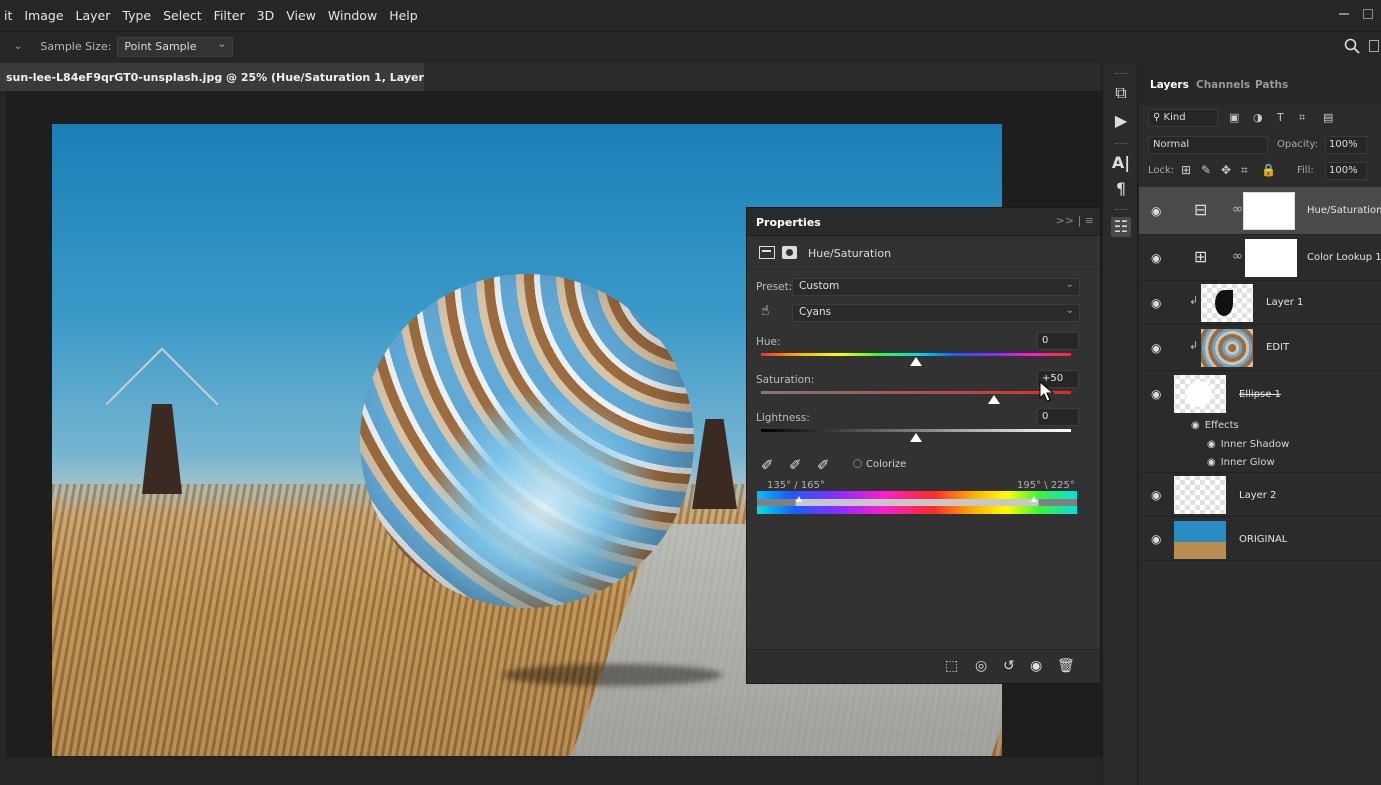 Image resolution: width=1381 pixels, height=785 pixels. I want to click on layer-row-edit: ◉ ↲ EDIT, so click(1260, 348).